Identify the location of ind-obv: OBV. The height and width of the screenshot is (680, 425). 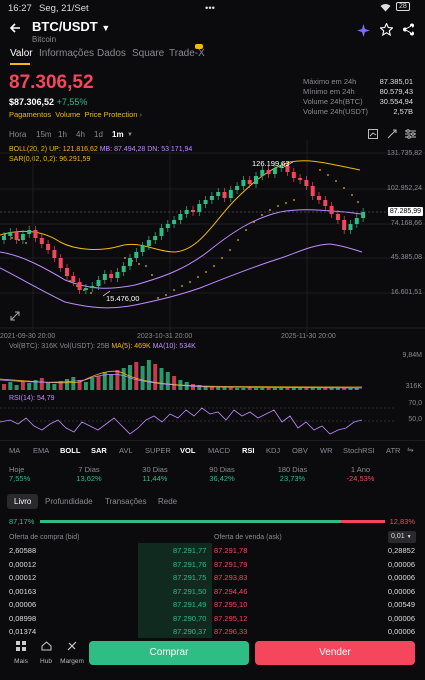
(300, 450).